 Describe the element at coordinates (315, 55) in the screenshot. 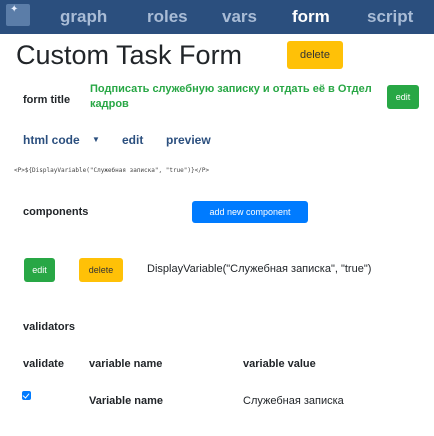

I see `delete-form-button: delete` at that location.